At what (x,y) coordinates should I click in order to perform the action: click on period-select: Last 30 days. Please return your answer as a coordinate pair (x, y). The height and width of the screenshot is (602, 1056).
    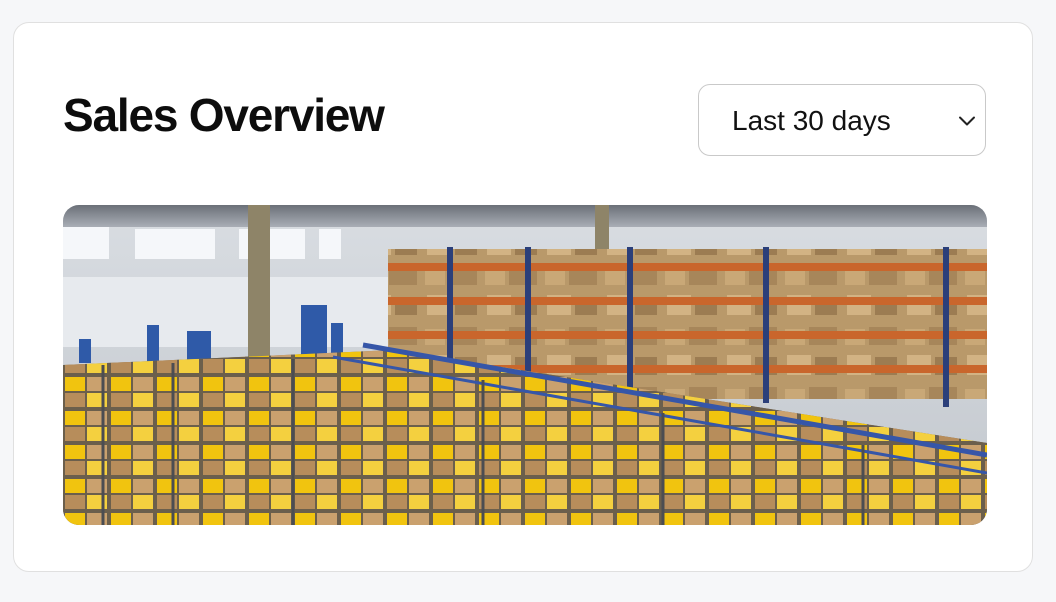
    Looking at the image, I should click on (842, 120).